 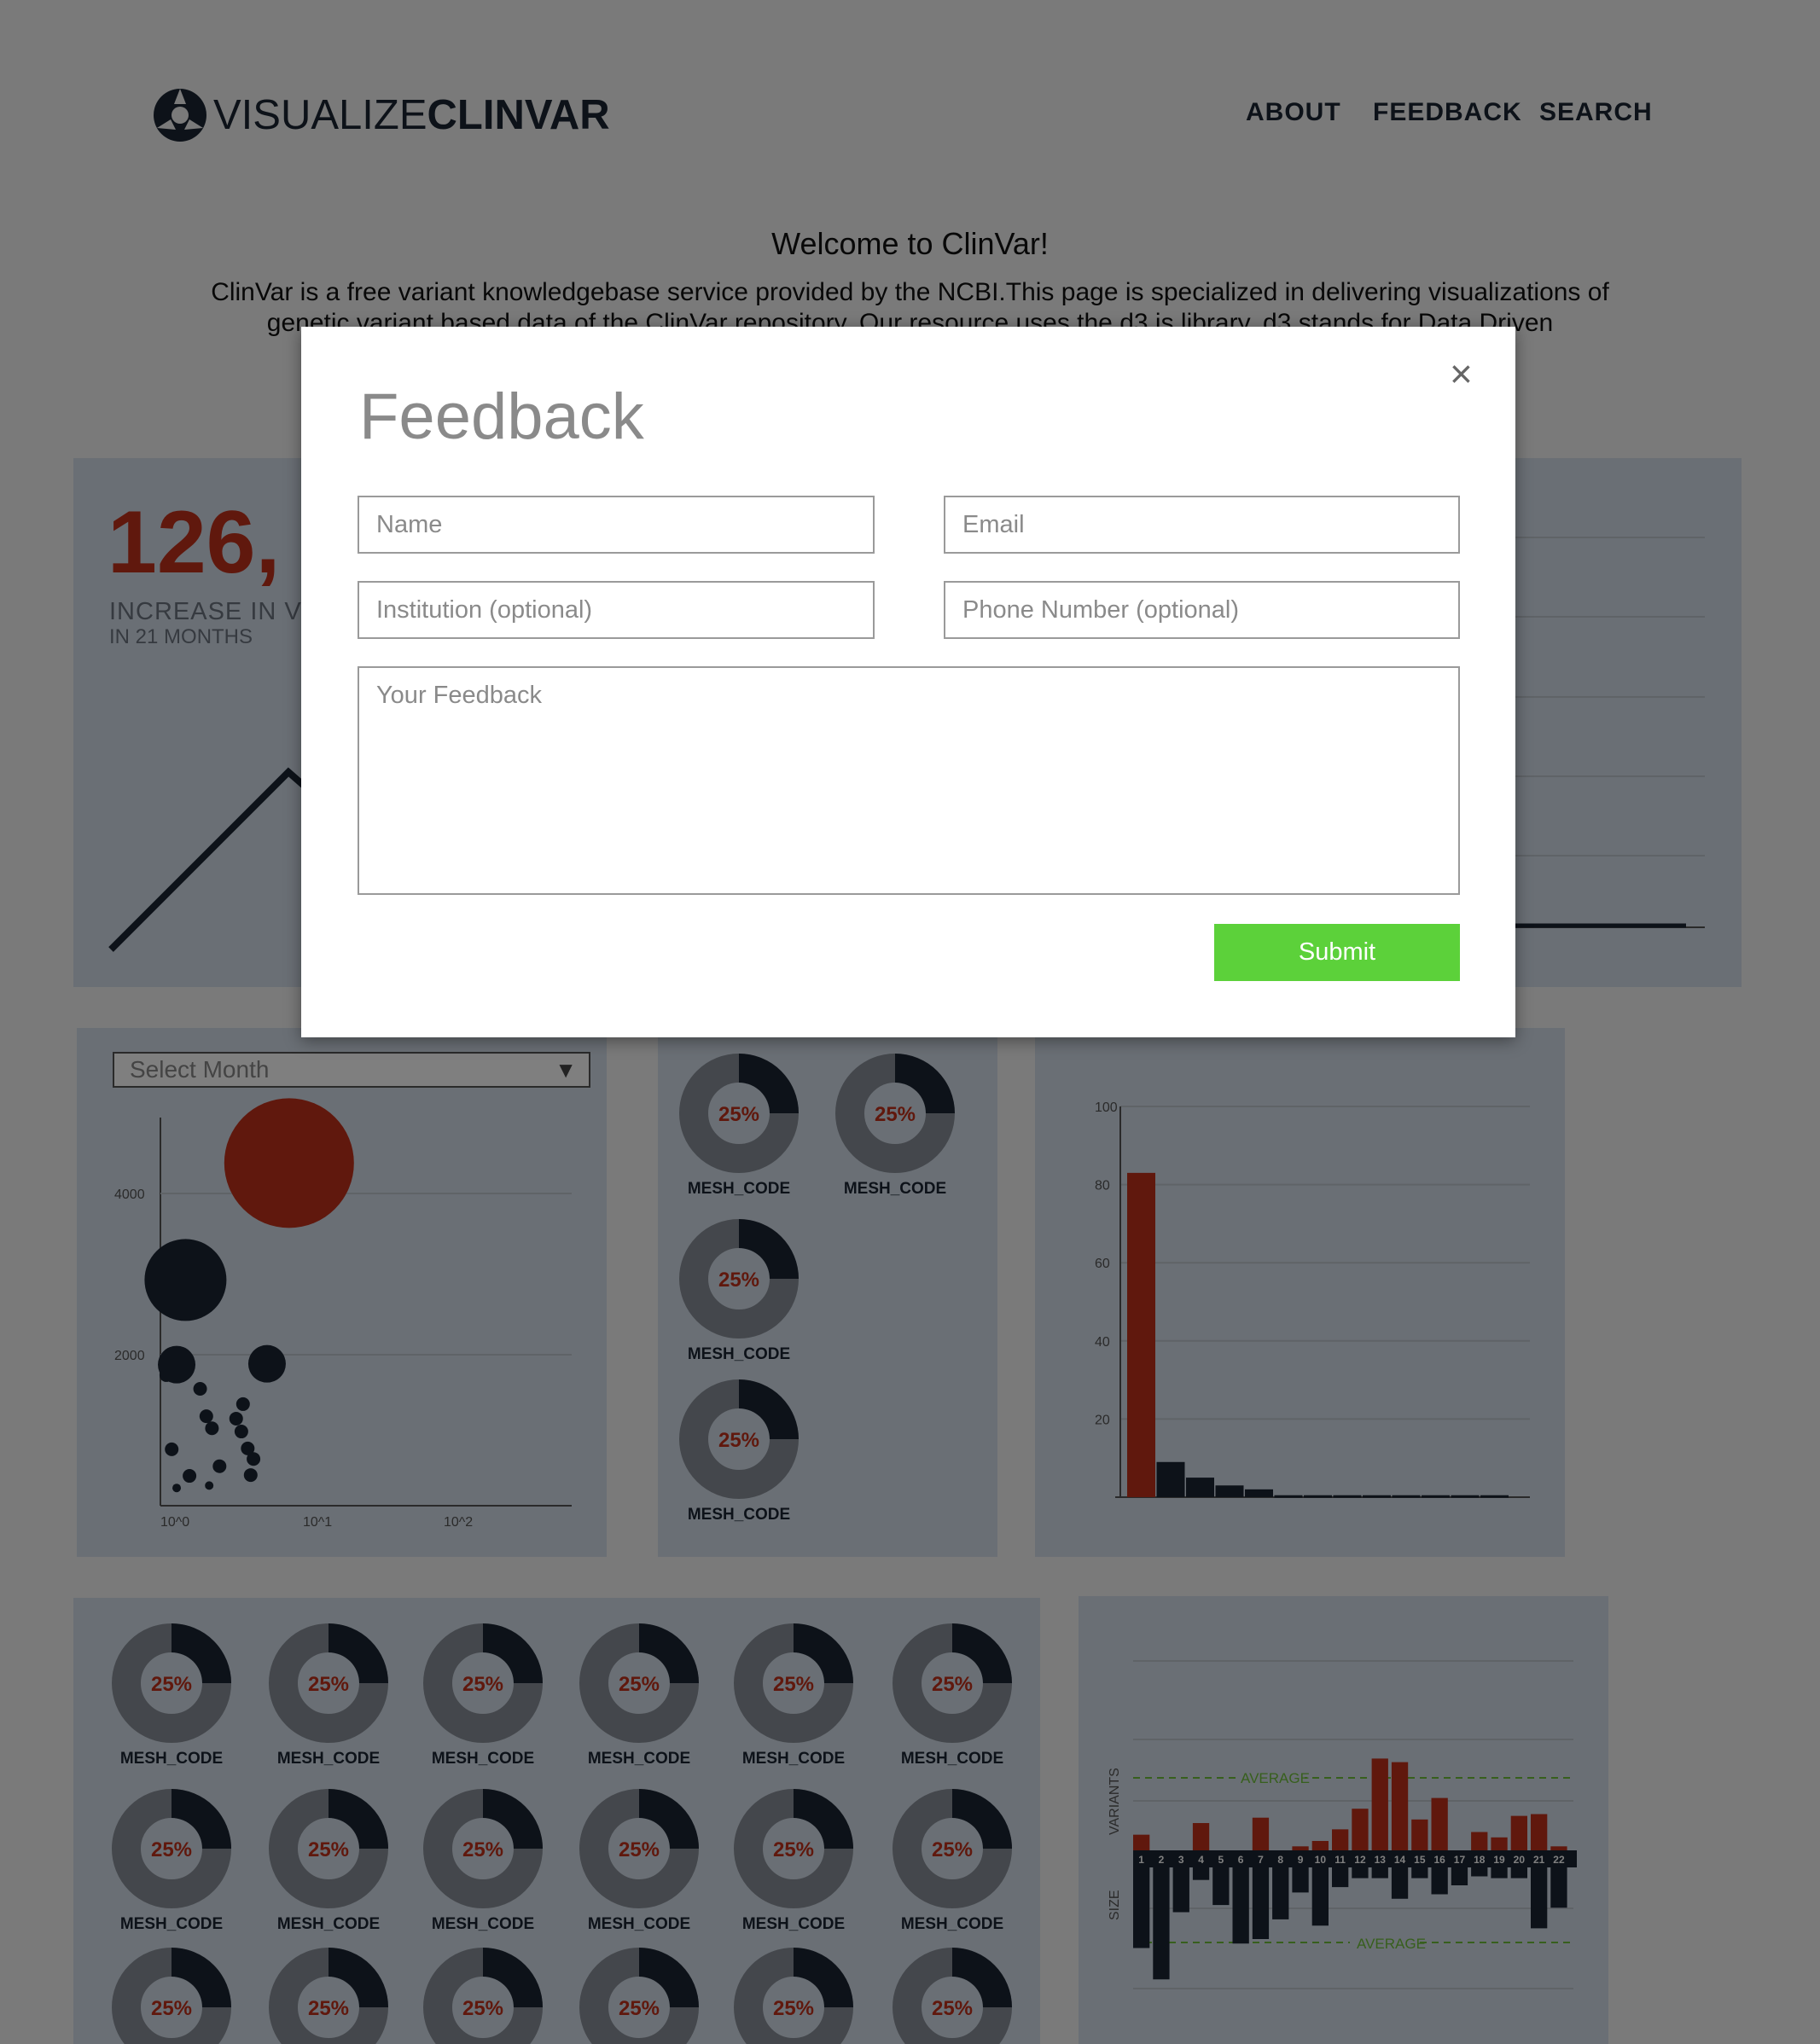 What do you see at coordinates (1337, 952) in the screenshot?
I see `submit-button: Submit` at bounding box center [1337, 952].